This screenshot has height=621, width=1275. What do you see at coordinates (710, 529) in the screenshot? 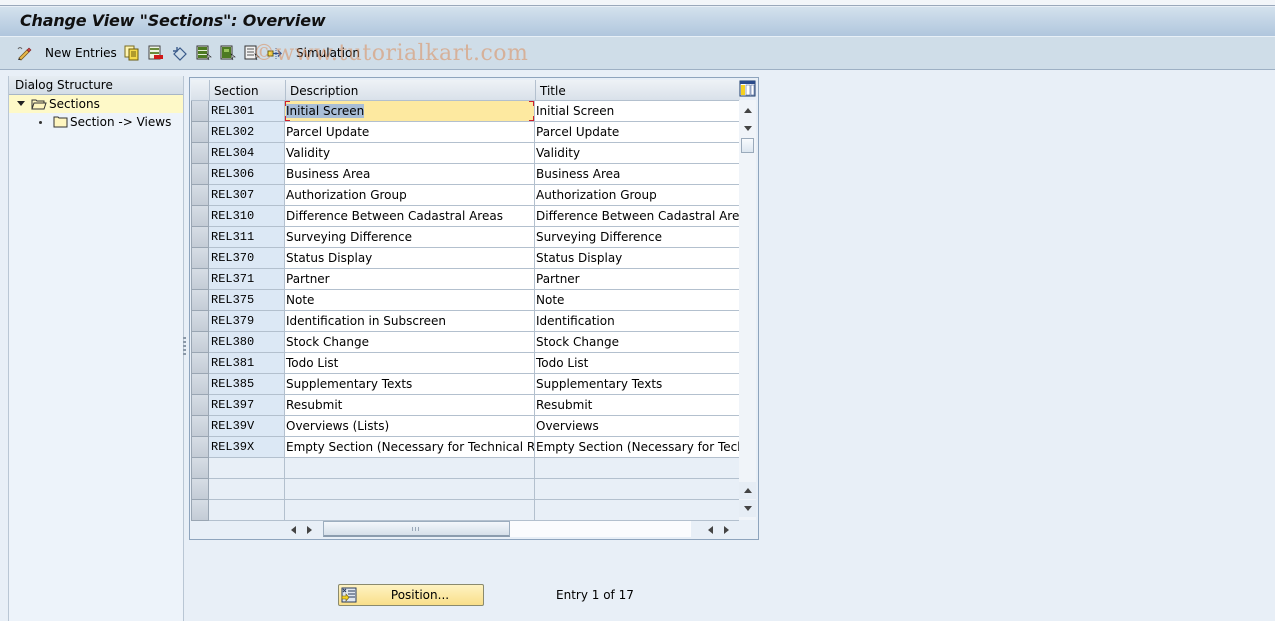
I see `scroll-left-end-button` at bounding box center [710, 529].